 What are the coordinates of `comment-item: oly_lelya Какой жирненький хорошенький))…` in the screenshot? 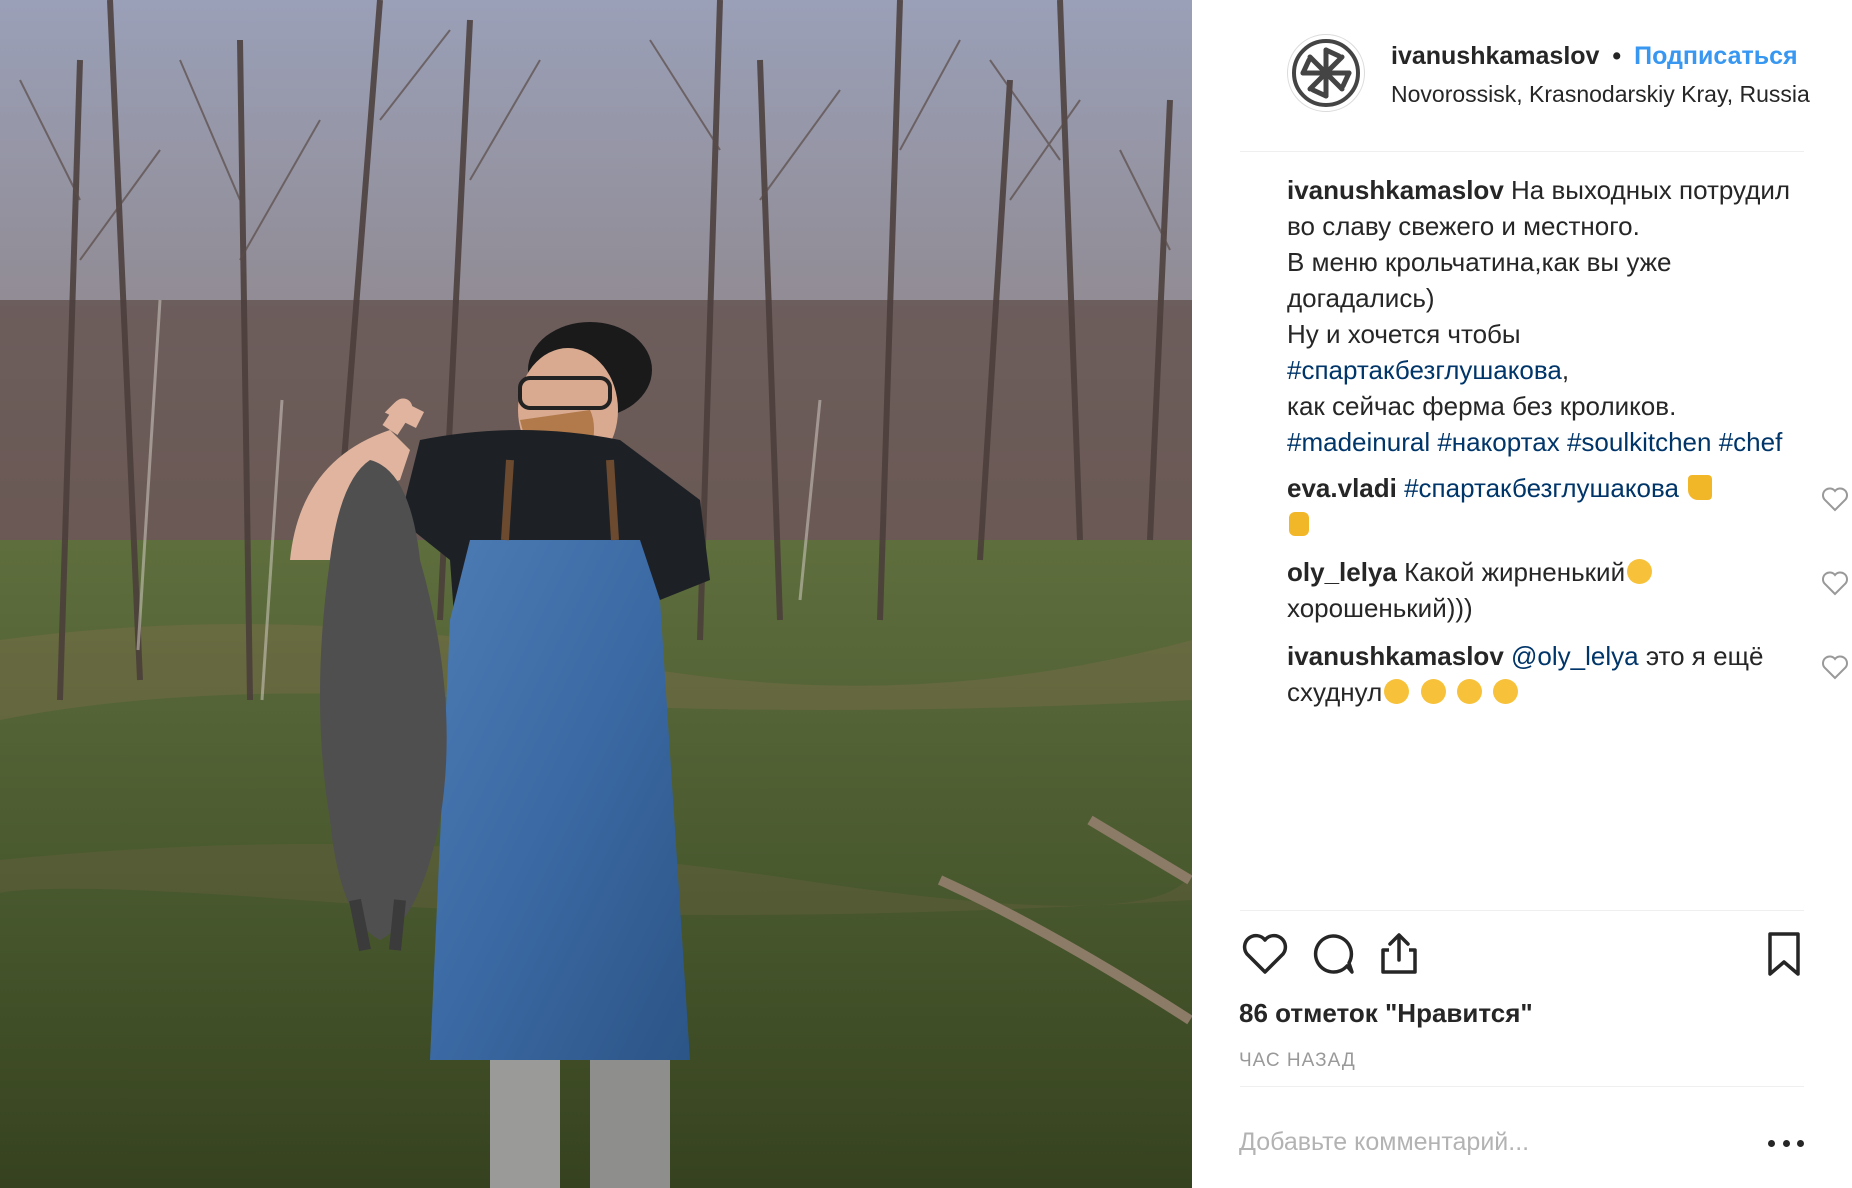 It's located at (1568, 590).